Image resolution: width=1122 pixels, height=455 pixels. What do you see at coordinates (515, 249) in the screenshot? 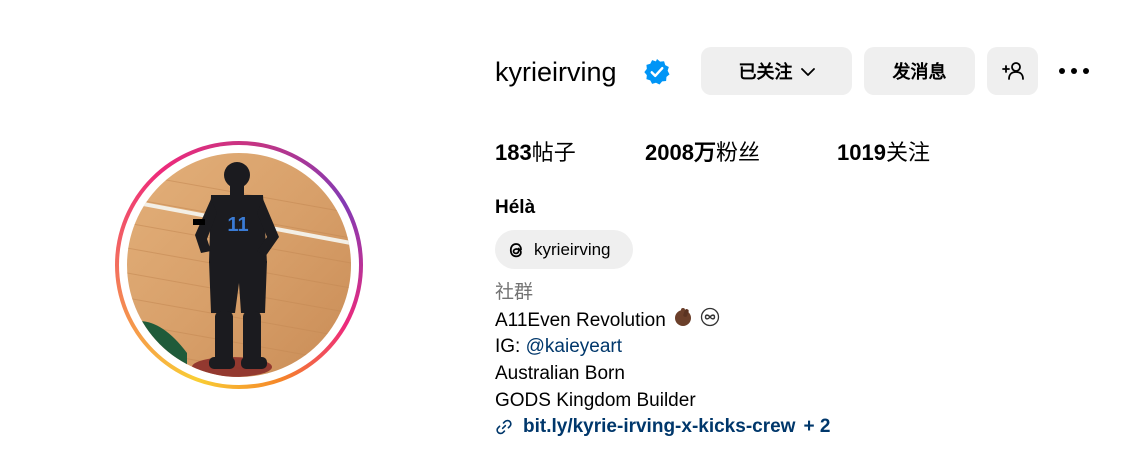
I see `threads-icon` at bounding box center [515, 249].